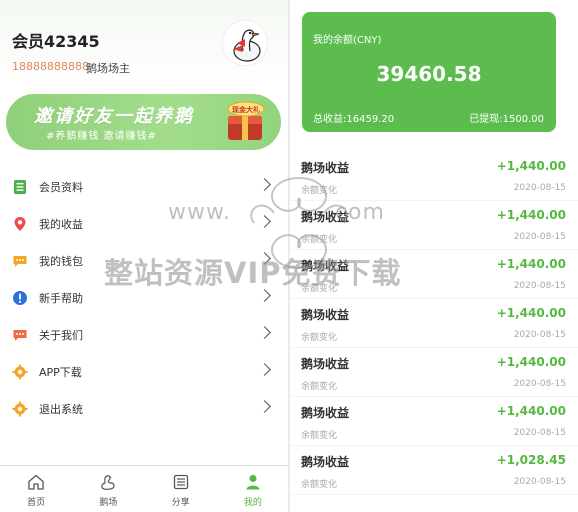 The height and width of the screenshot is (512, 578). What do you see at coordinates (246, 120) in the screenshot?
I see `gift-chest-icon: 现金大礼` at bounding box center [246, 120].